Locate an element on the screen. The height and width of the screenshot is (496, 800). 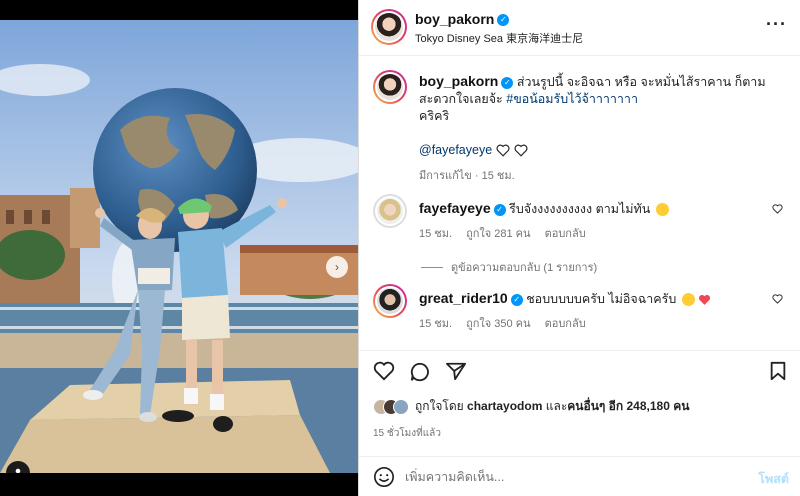
bookmark-icon is located at coordinates (778, 371).